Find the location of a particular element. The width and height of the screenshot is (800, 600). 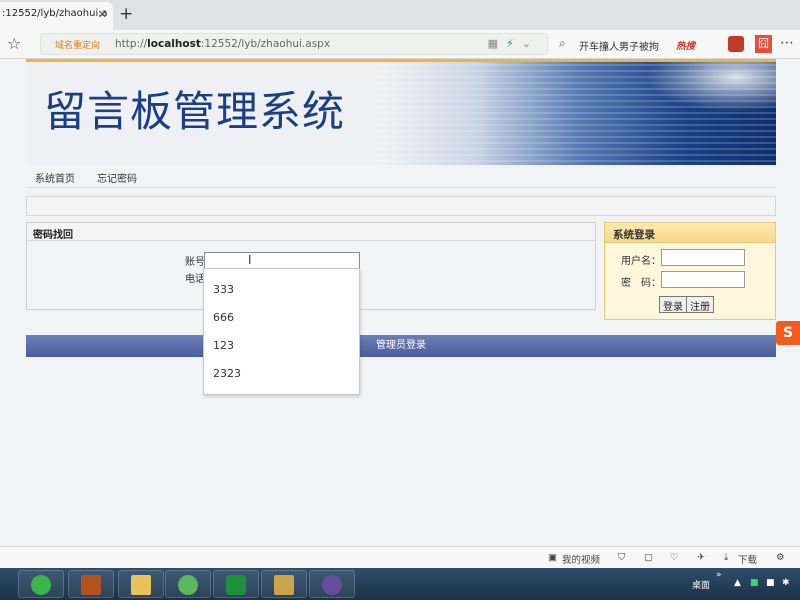

url-path: :12552/lyb/zhaohui.aspx is located at coordinates (265, 44).